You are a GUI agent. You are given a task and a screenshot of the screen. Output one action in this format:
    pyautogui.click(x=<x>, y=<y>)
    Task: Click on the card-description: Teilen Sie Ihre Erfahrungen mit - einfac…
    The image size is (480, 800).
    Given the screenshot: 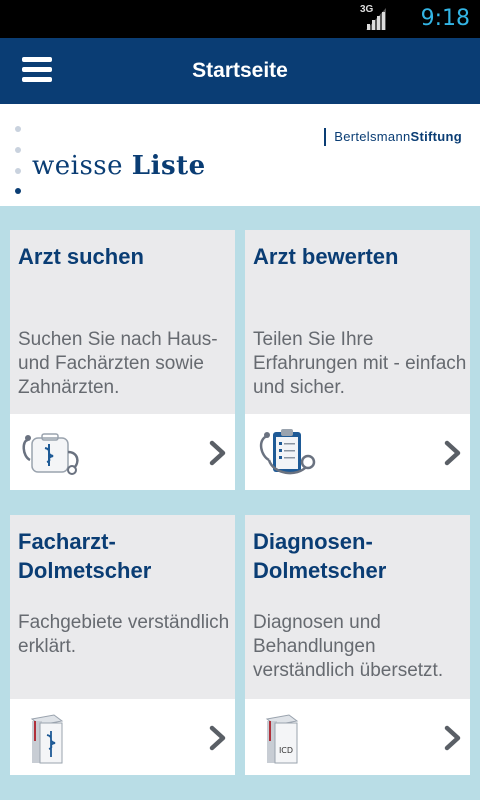 What is the action you would take?
    pyautogui.click(x=360, y=363)
    